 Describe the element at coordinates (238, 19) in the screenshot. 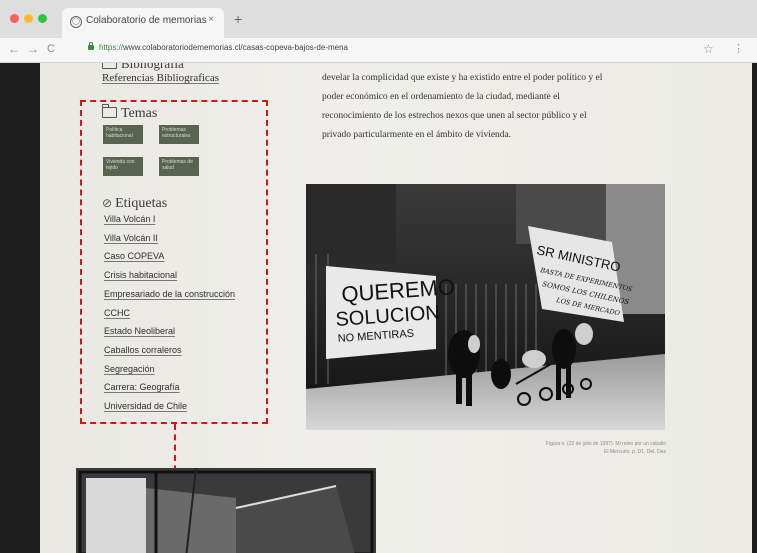

I see `new-tab-button: +` at that location.